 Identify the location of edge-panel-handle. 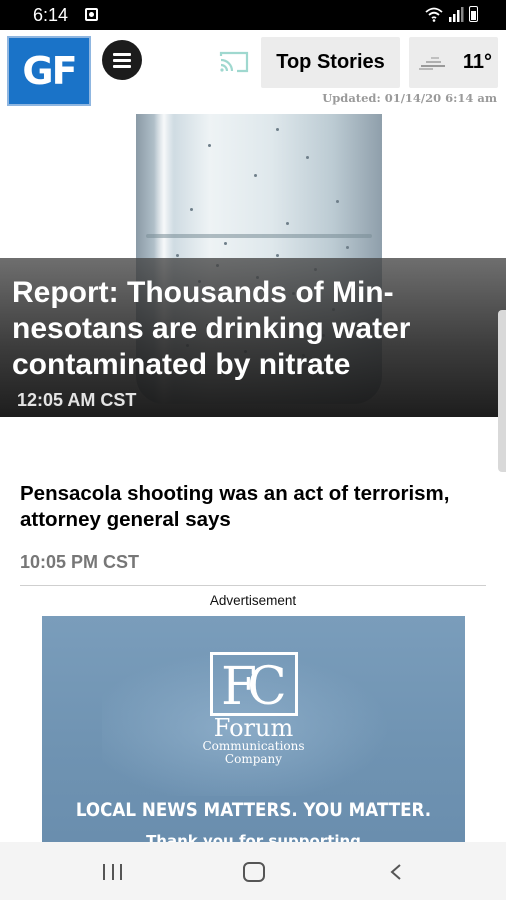
(502, 391).